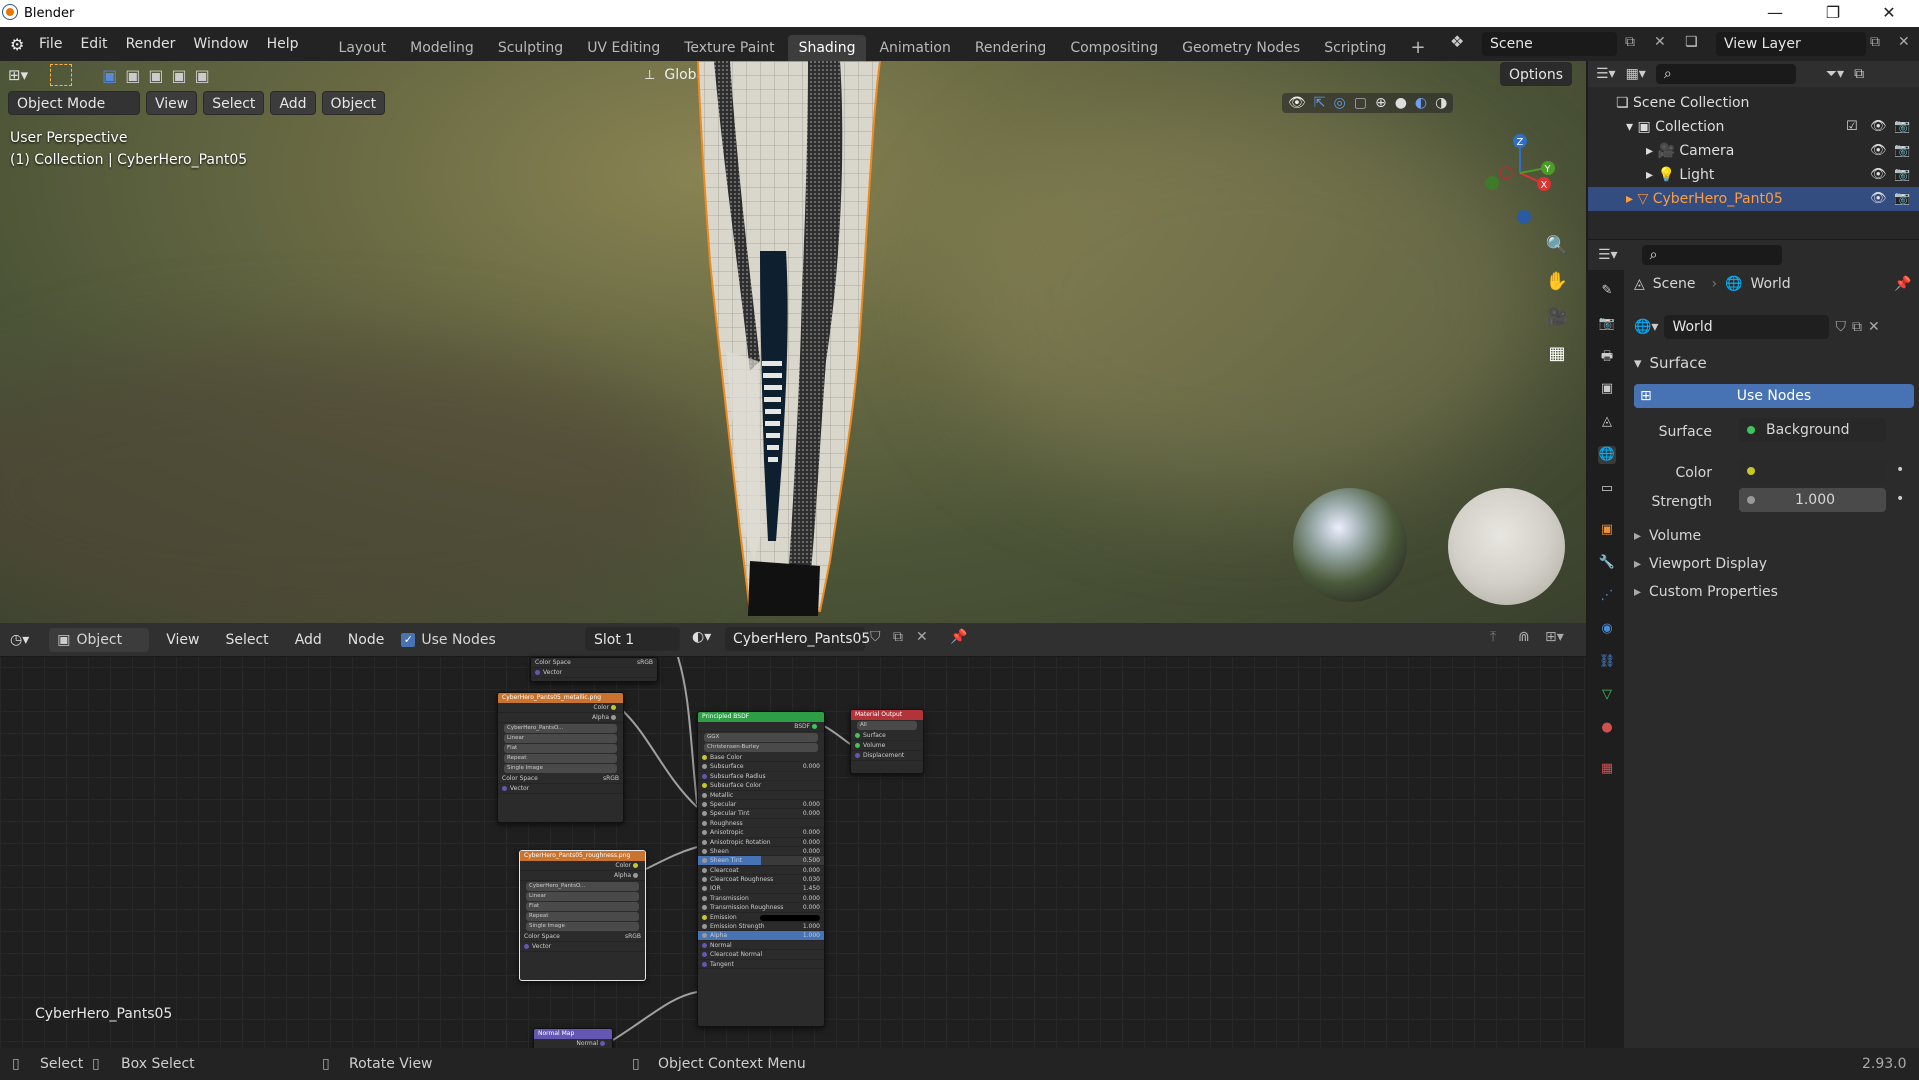 The width and height of the screenshot is (1919, 1080). I want to click on visibility-icon: 👁, so click(1297, 103).